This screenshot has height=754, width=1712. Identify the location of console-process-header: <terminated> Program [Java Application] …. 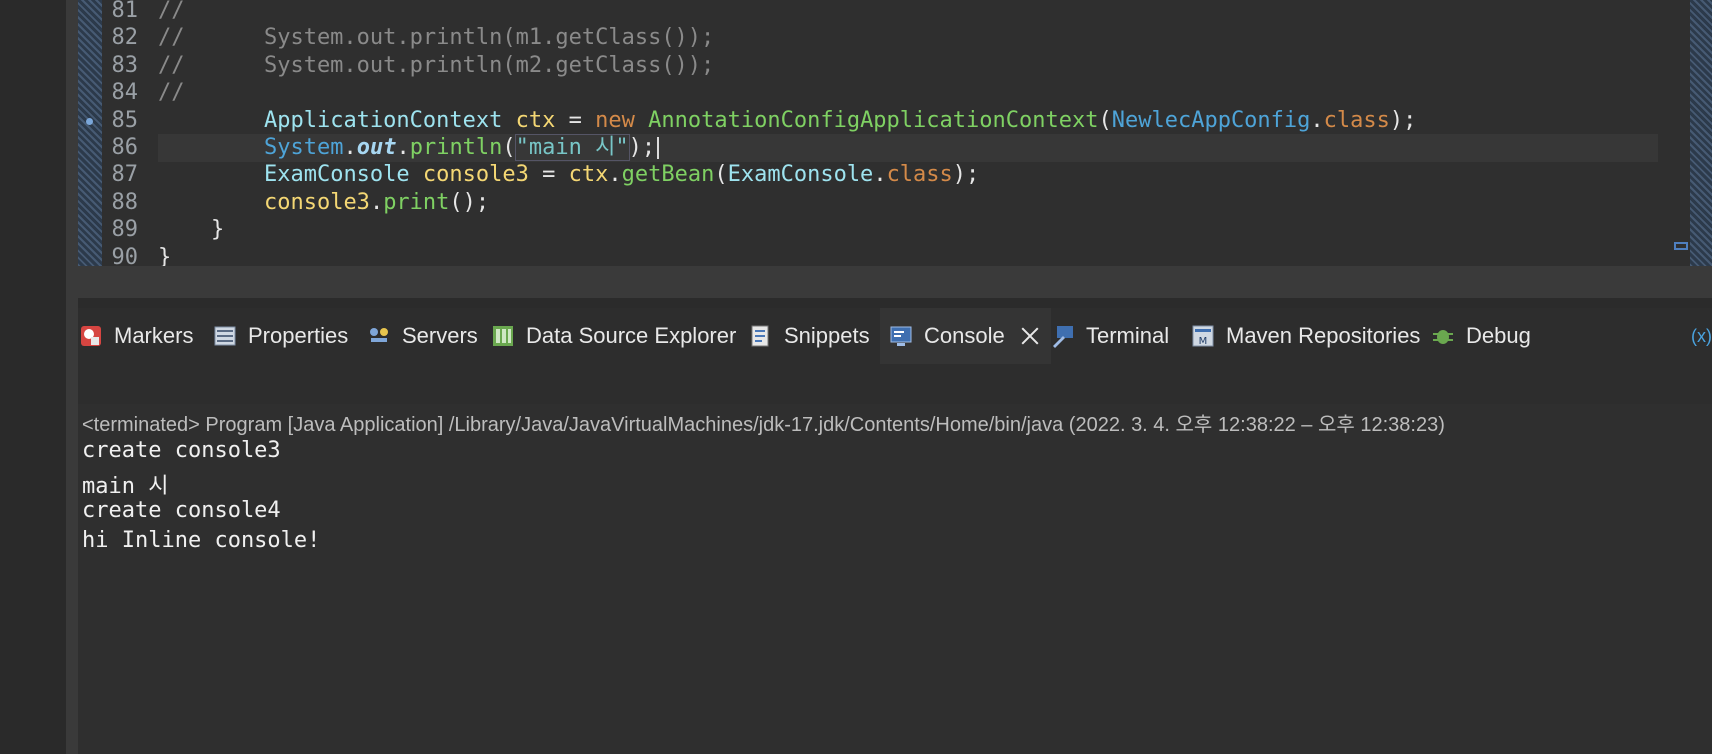
(763, 425).